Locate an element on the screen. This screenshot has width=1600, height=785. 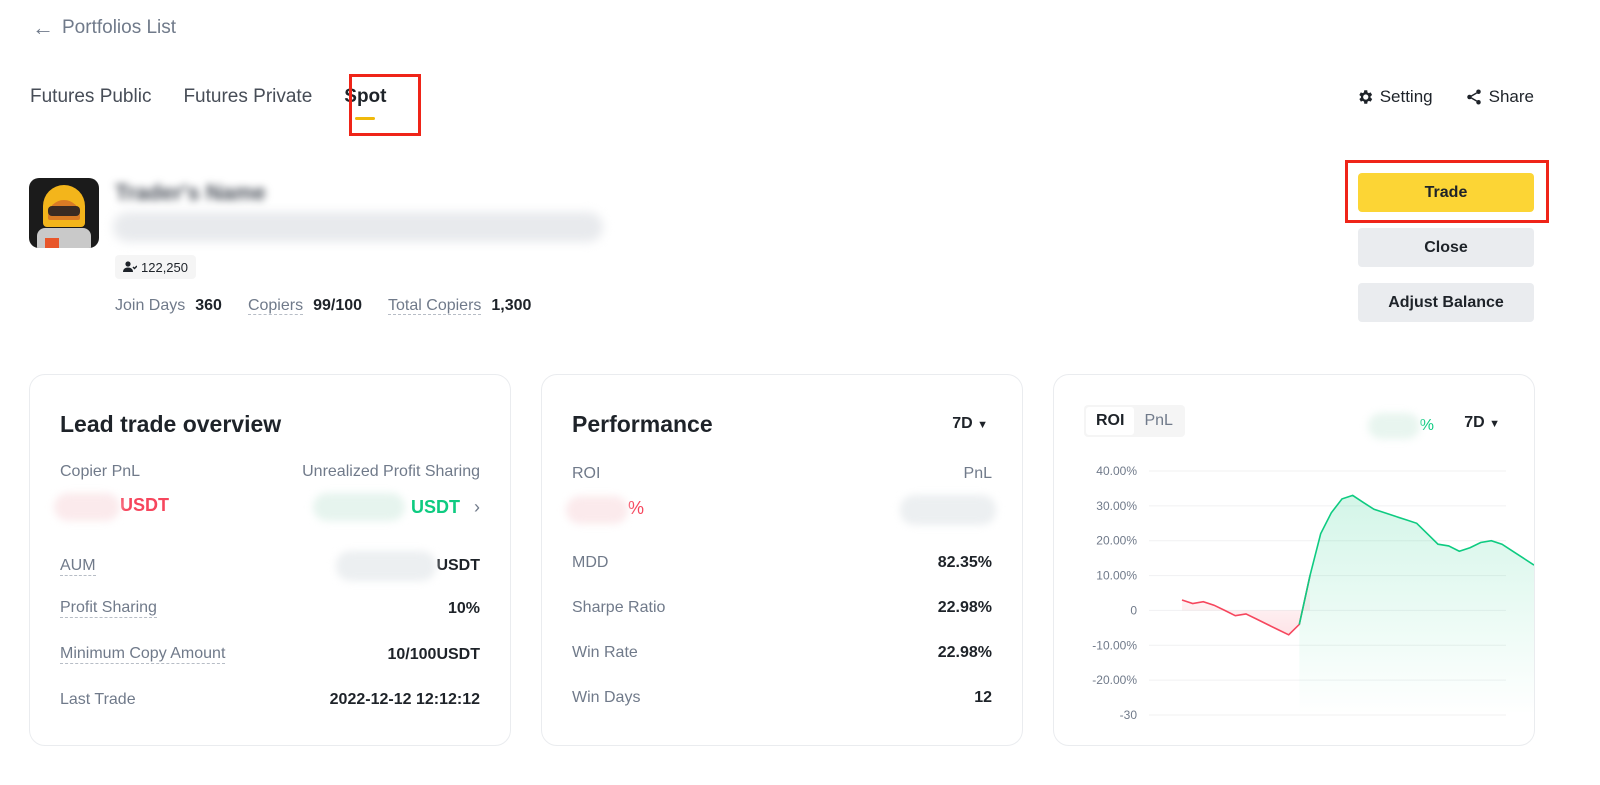
sharpe-label: Sharpe Ratio is located at coordinates (619, 607).